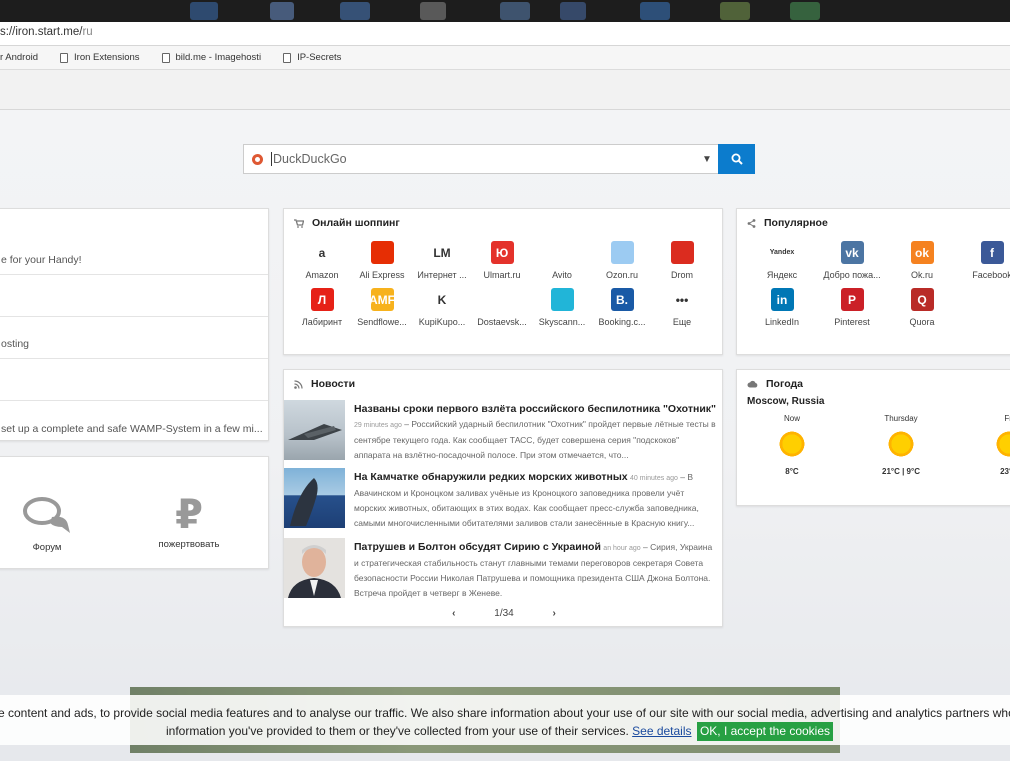  I want to click on popular-logo-icon: Q, so click(922, 299).